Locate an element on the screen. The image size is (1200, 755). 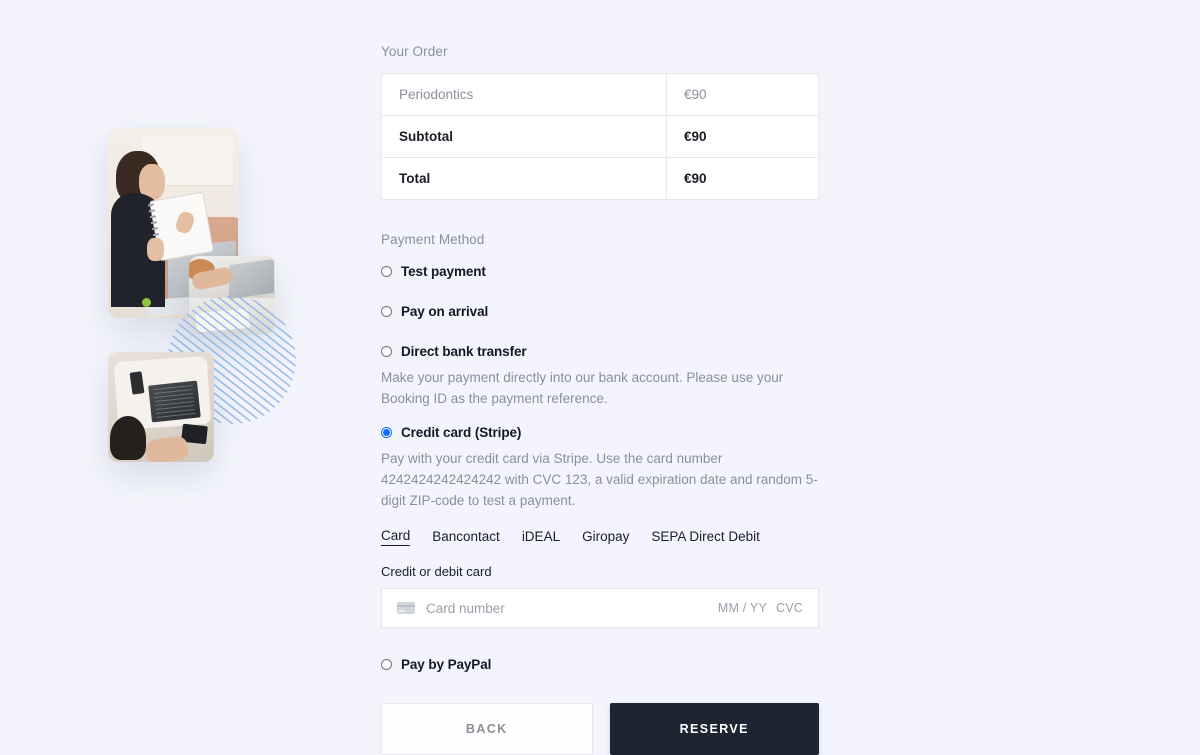
subtotal-label: Subtotal is located at coordinates (524, 136).